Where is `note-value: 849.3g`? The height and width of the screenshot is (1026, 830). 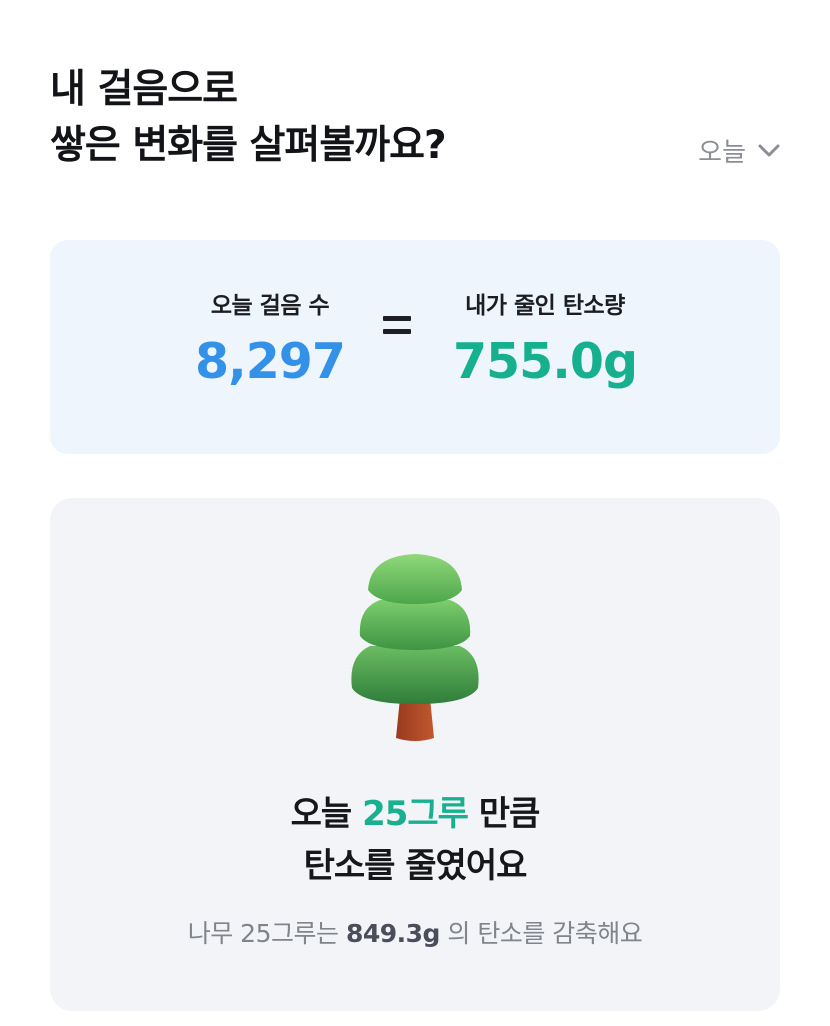
note-value: 849.3g is located at coordinates (392, 933).